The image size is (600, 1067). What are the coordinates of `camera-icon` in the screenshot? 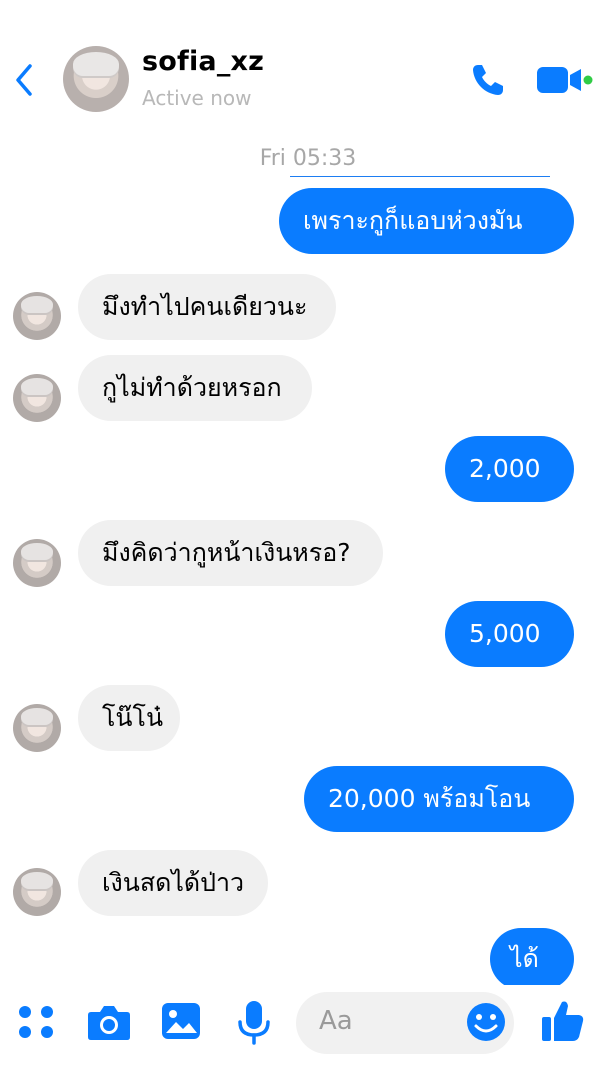 It's located at (109, 1022).